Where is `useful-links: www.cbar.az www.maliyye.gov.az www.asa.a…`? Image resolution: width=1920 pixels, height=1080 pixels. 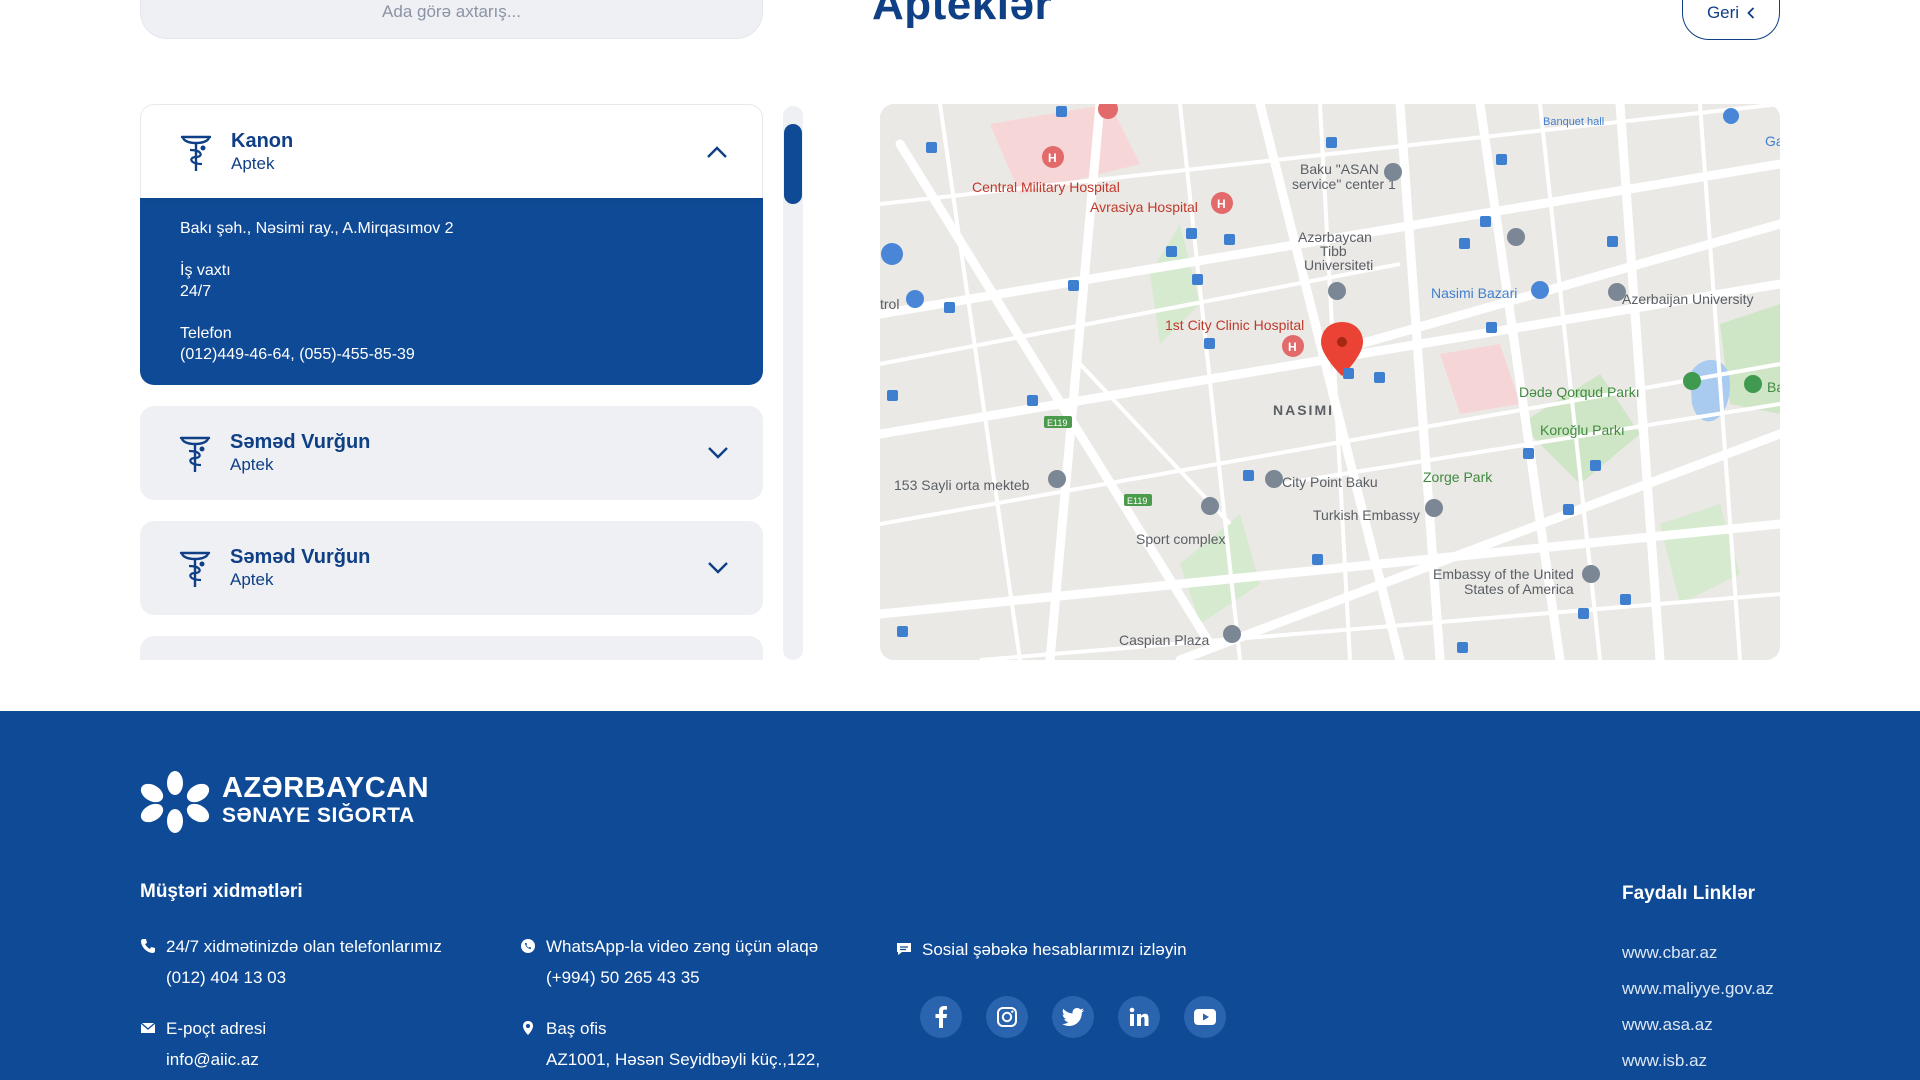 useful-links: www.cbar.az www.maliyye.gov.az www.asa.a… is located at coordinates (1698, 1007).